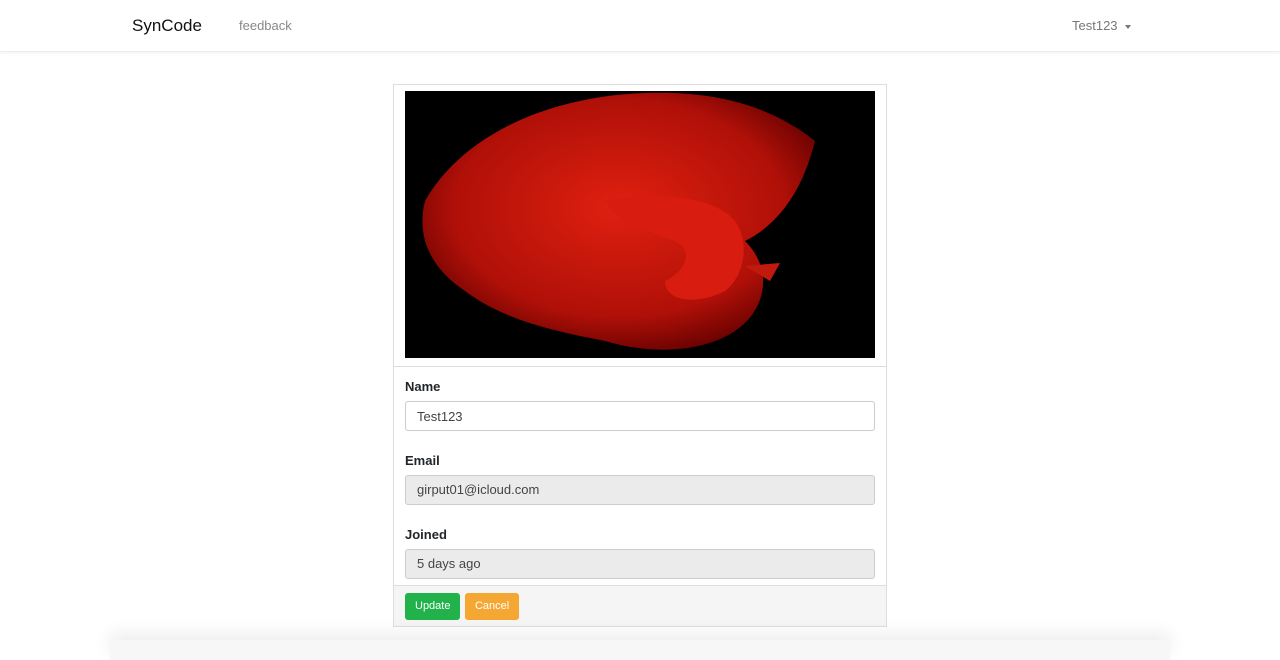  What do you see at coordinates (167, 26) in the screenshot?
I see `brand-link: SynCode` at bounding box center [167, 26].